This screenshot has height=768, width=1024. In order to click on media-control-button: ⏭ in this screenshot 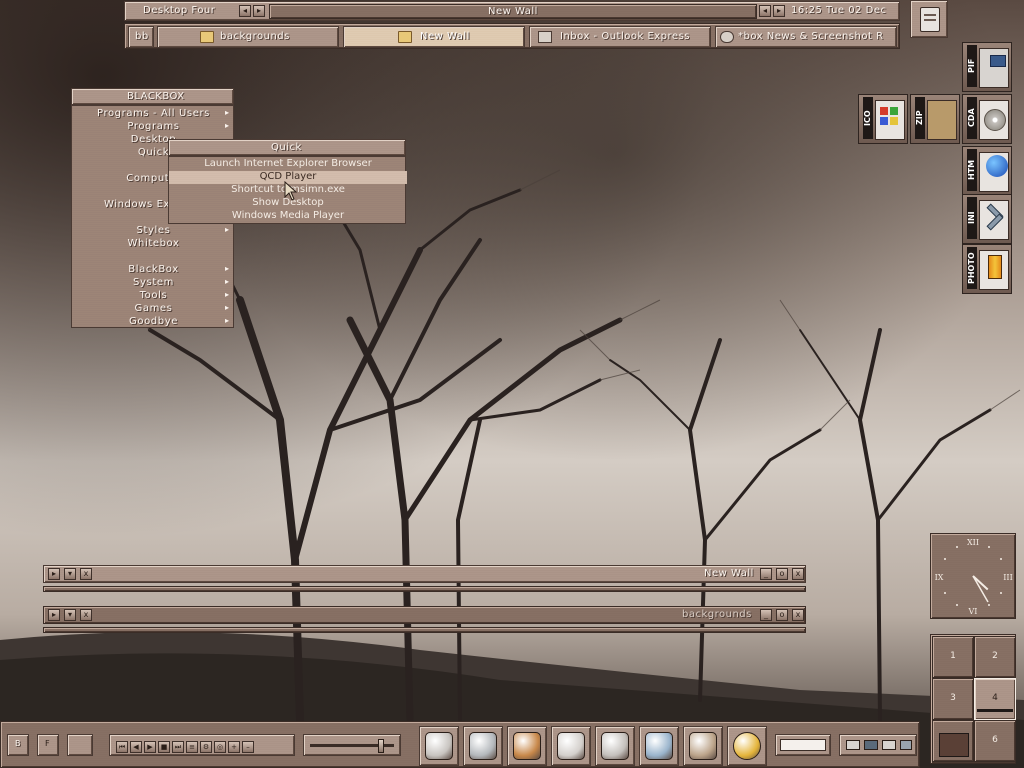, I will do `click(178, 747)`.